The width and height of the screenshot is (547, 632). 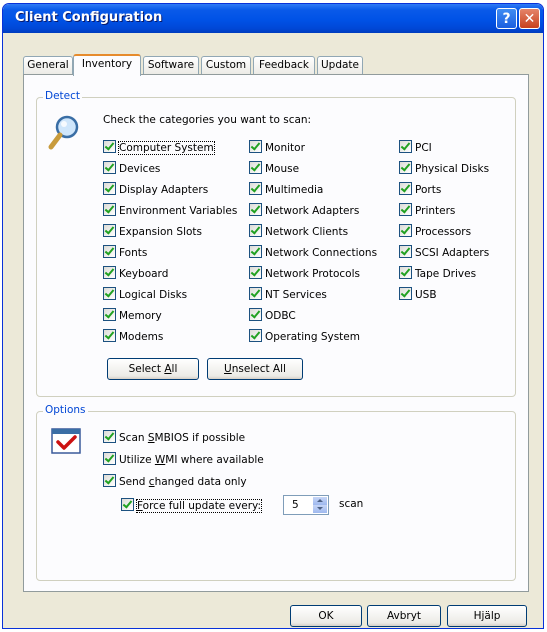 What do you see at coordinates (282, 169) in the screenshot?
I see `checkbox-label: Mouse` at bounding box center [282, 169].